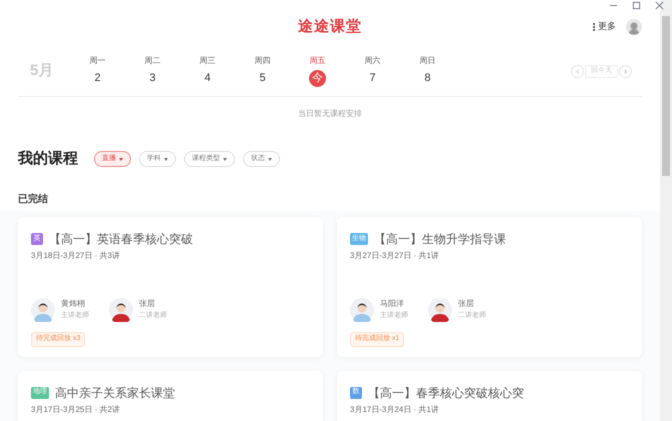  I want to click on course-dates: 3月17日-3月25日 · 共2讲, so click(76, 410).